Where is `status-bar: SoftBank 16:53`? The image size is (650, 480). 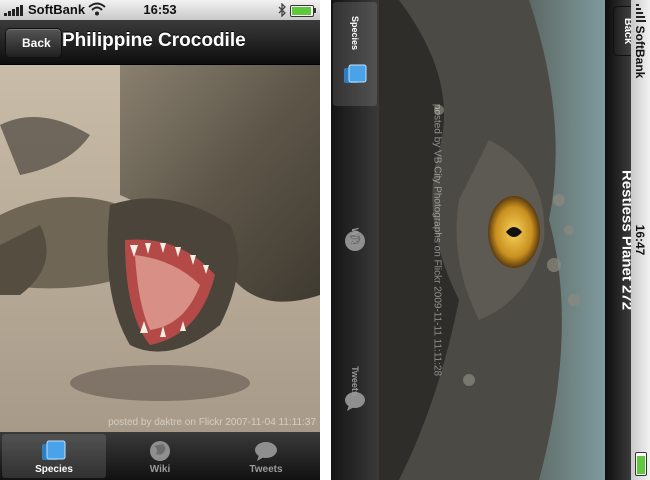 status-bar: SoftBank 16:53 is located at coordinates (160, 10).